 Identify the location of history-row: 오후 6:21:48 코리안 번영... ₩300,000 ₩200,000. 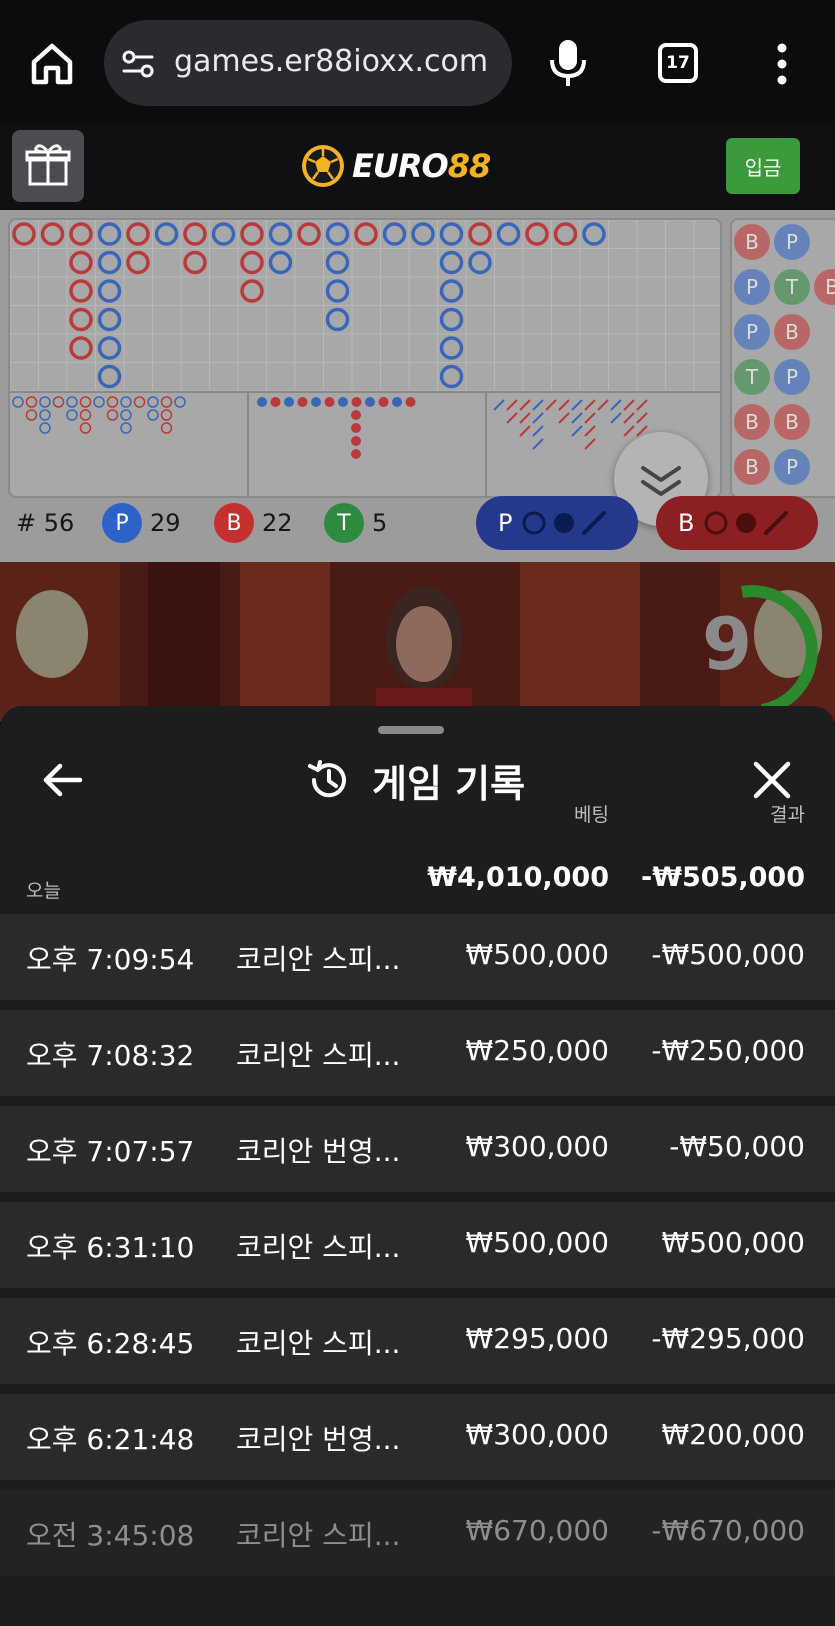
(417, 1437).